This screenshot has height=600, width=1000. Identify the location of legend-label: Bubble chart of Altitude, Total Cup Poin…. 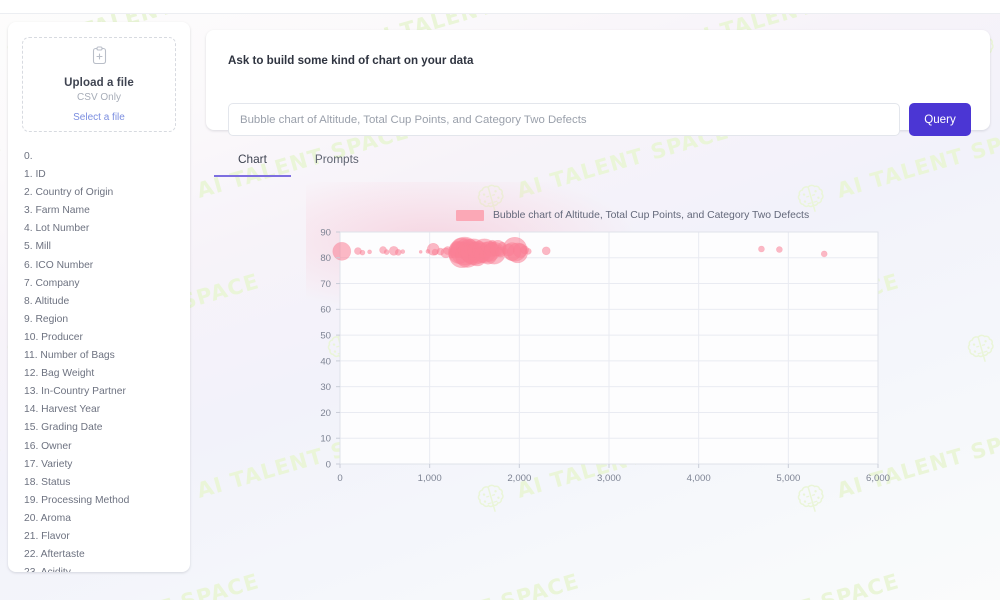
(651, 215).